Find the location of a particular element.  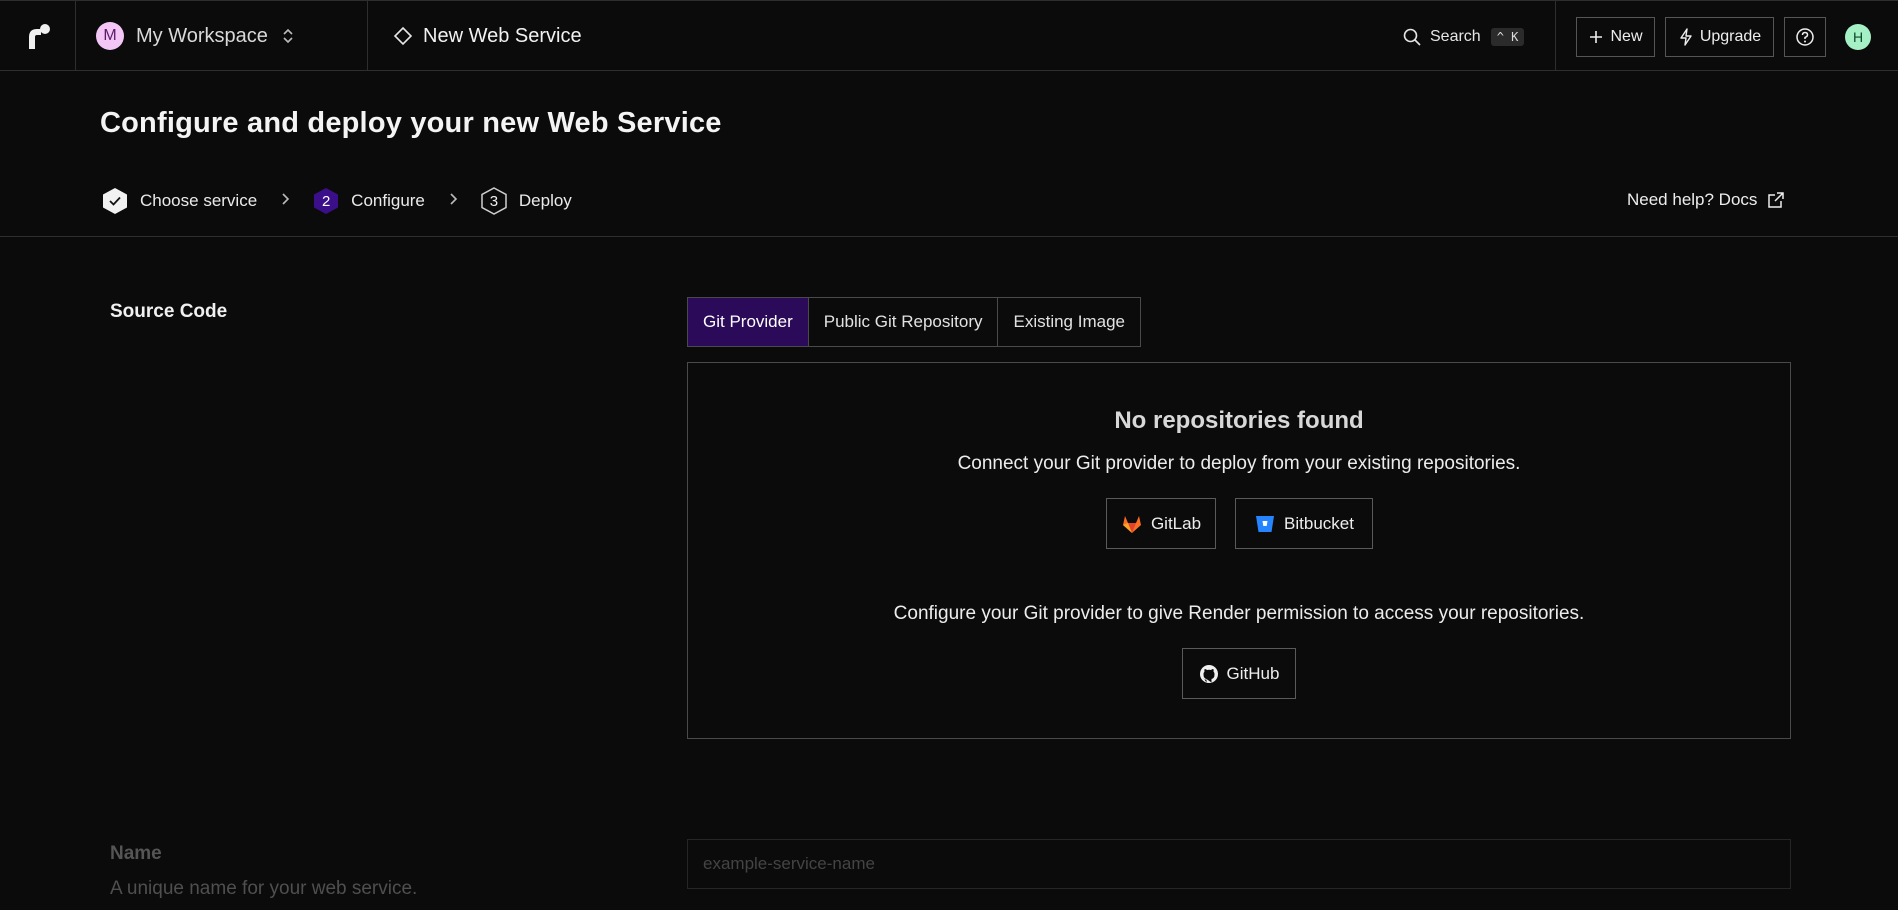

step-label: Configure is located at coordinates (388, 200).